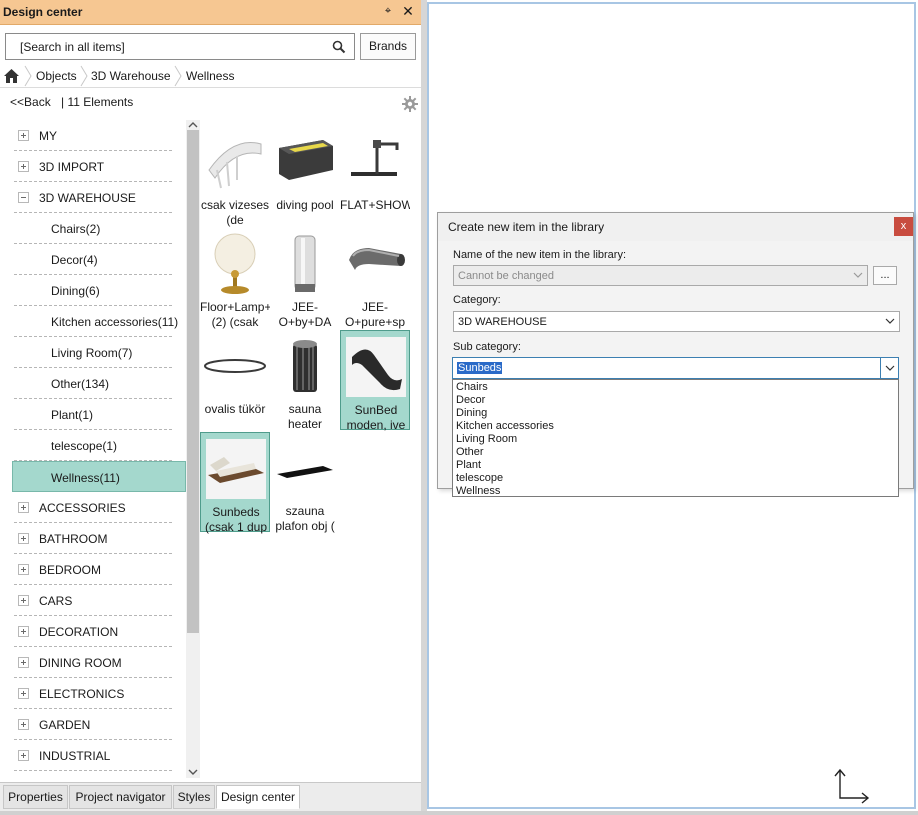 This screenshot has height=815, width=918. Describe the element at coordinates (93, 352) in the screenshot. I see `tree-subcategory: Living Room(7)` at that location.